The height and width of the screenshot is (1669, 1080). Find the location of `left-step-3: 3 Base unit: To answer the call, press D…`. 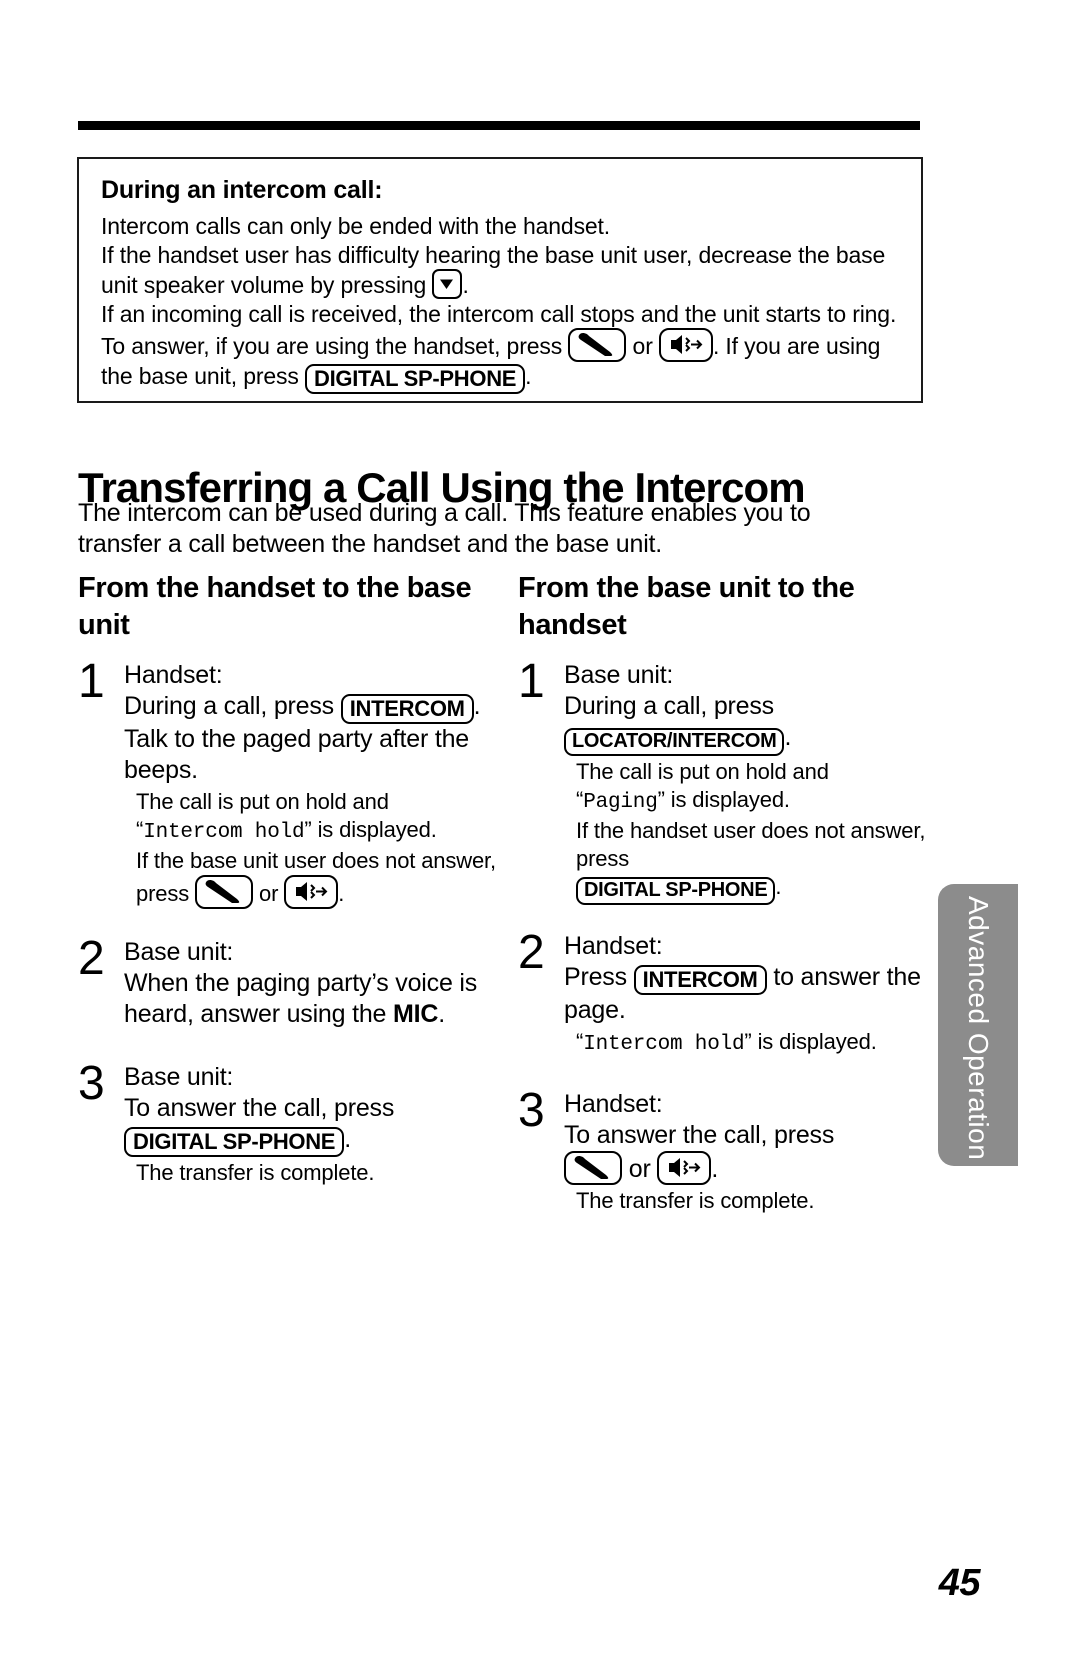

left-step-3: 3 Base unit: To answer the call, press D… is located at coordinates (294, 1123).